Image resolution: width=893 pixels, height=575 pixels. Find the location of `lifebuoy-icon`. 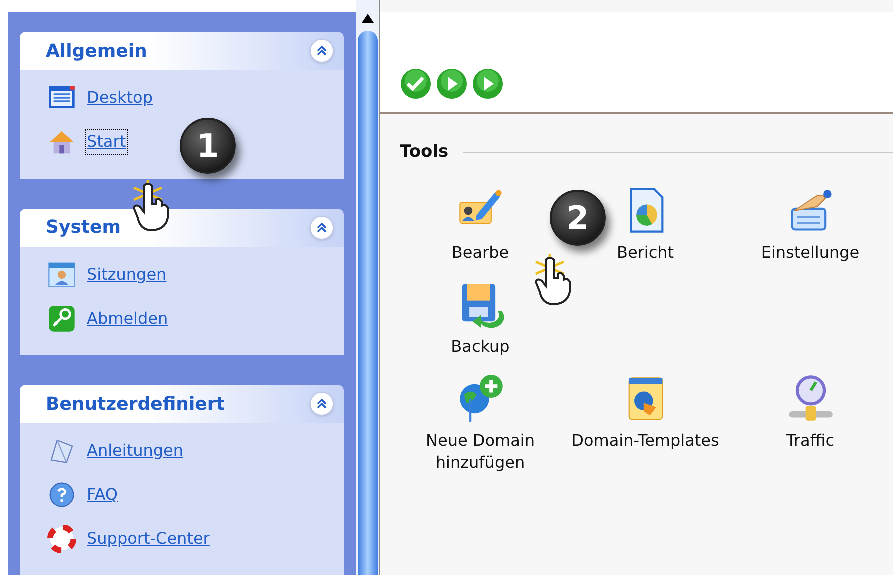

lifebuoy-icon is located at coordinates (62, 539).